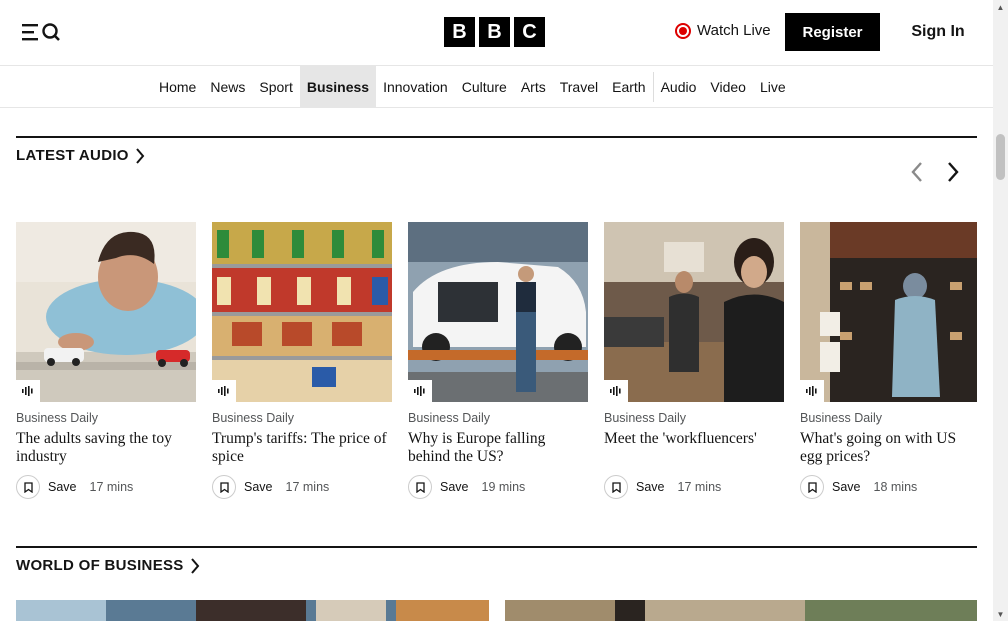 This screenshot has height=621, width=1008. What do you see at coordinates (1000, 7) in the screenshot?
I see `scroll-up-arrow: ▲` at bounding box center [1000, 7].